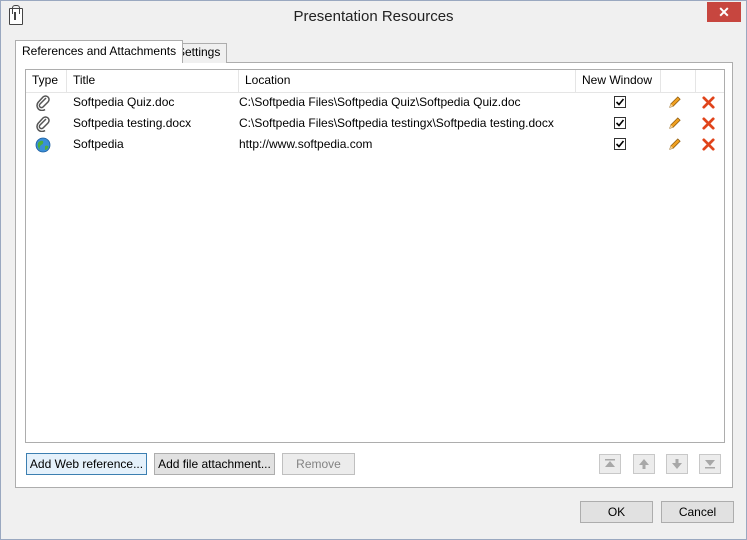 The image size is (747, 540). Describe the element at coordinates (99, 51) in the screenshot. I see `tab-references-and-attachments: References and Attachments` at that location.